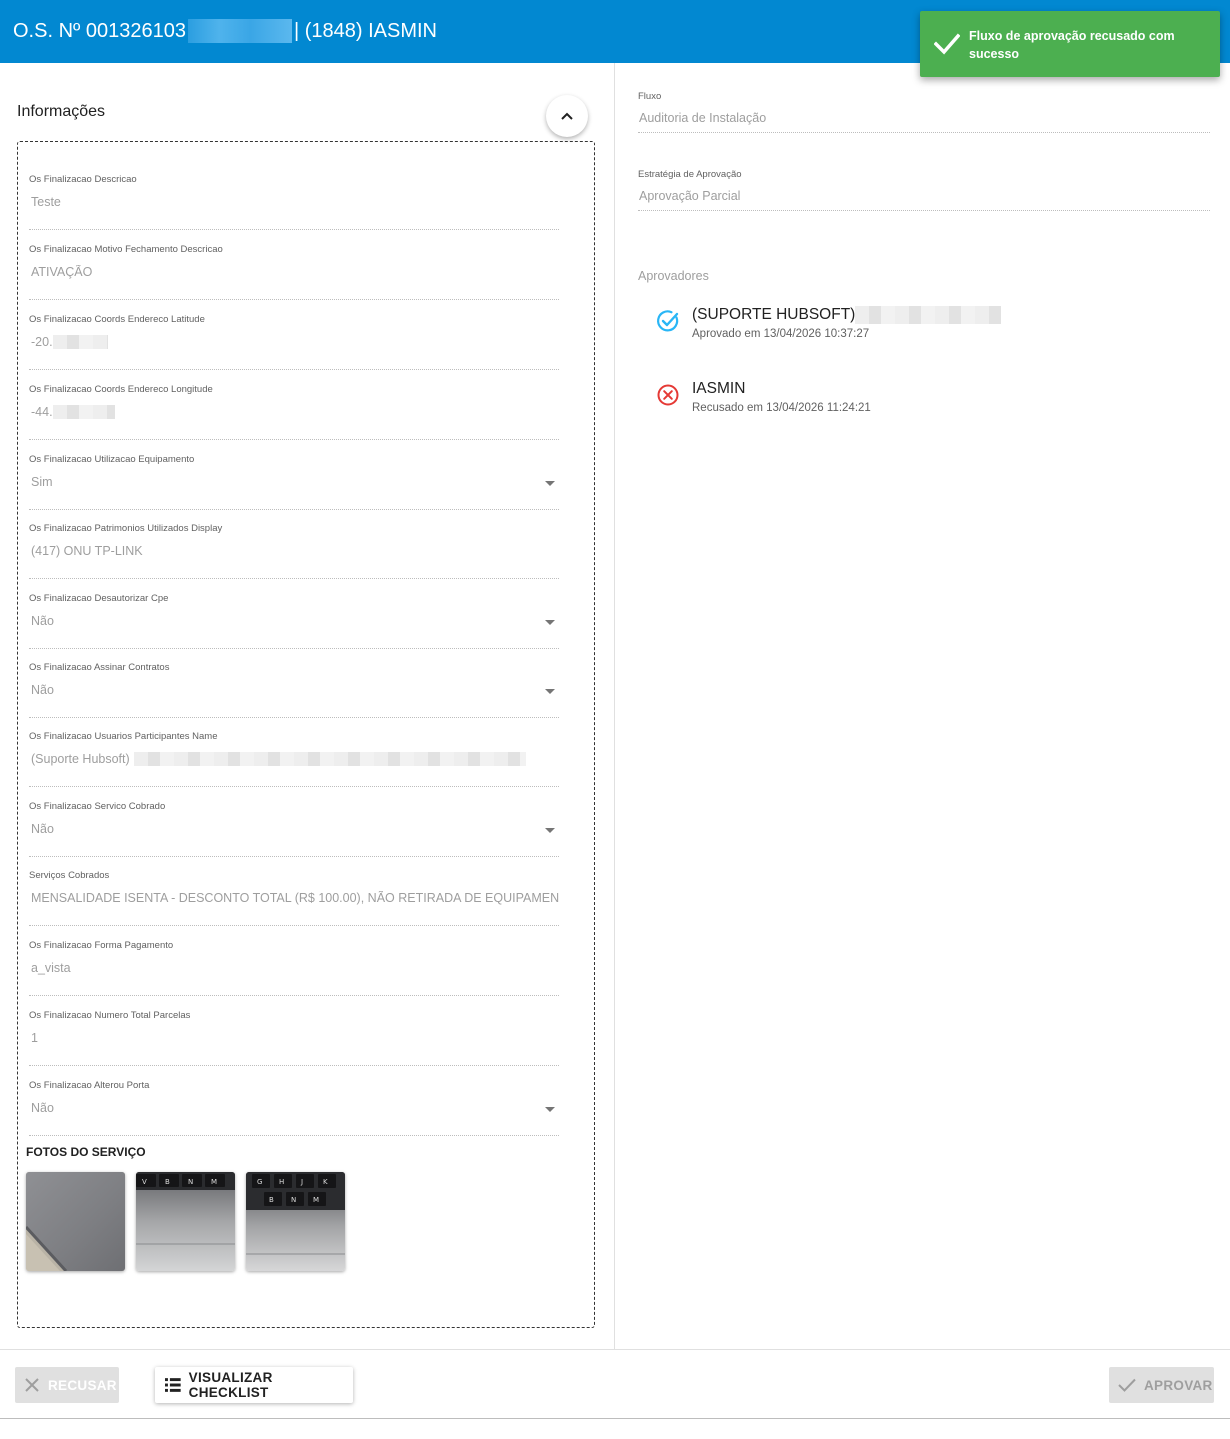 The height and width of the screenshot is (1439, 1230). What do you see at coordinates (101, 945) in the screenshot?
I see `field-label: Os Finalizacao Forma Pagamento` at bounding box center [101, 945].